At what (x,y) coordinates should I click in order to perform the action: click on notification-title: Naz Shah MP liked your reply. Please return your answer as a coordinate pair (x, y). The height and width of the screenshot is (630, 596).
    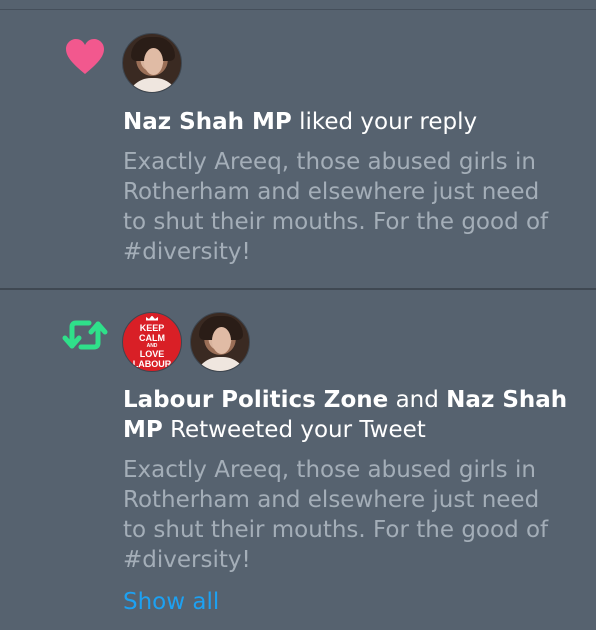
    Looking at the image, I should click on (300, 122).